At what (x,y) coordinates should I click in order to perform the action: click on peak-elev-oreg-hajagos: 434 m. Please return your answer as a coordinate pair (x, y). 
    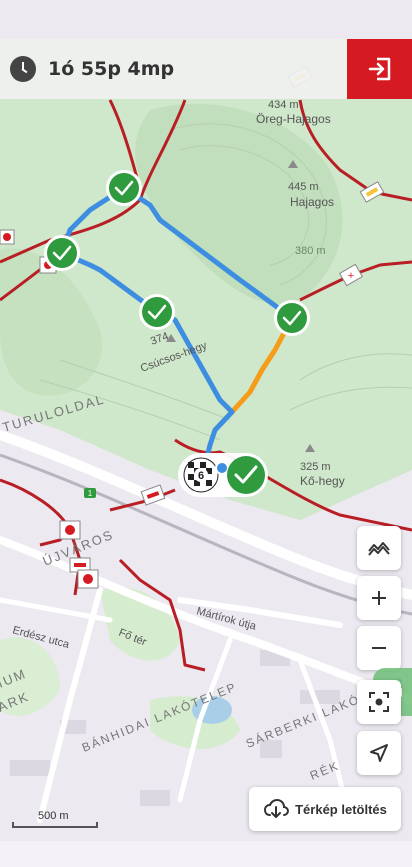
    Looking at the image, I should click on (283, 105).